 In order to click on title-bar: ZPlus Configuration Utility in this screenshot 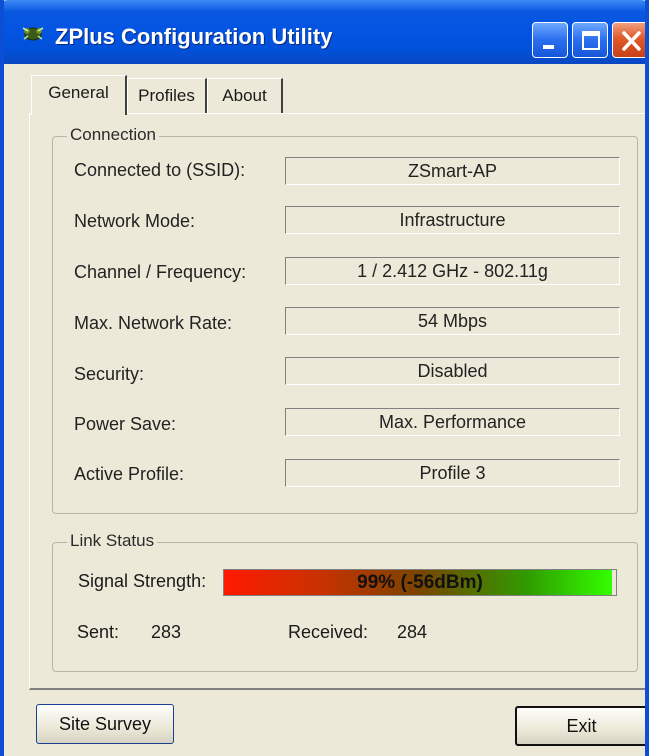, I will do `click(324, 32)`.